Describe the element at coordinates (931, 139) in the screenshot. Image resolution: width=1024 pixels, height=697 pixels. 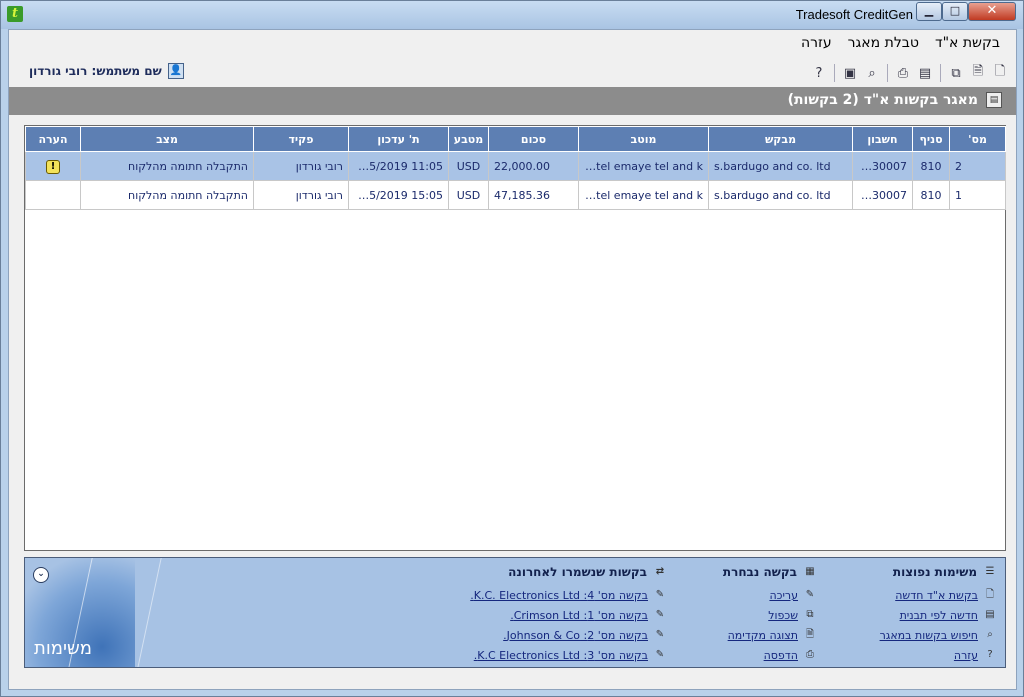
I see `col-header-branch: סניף` at that location.